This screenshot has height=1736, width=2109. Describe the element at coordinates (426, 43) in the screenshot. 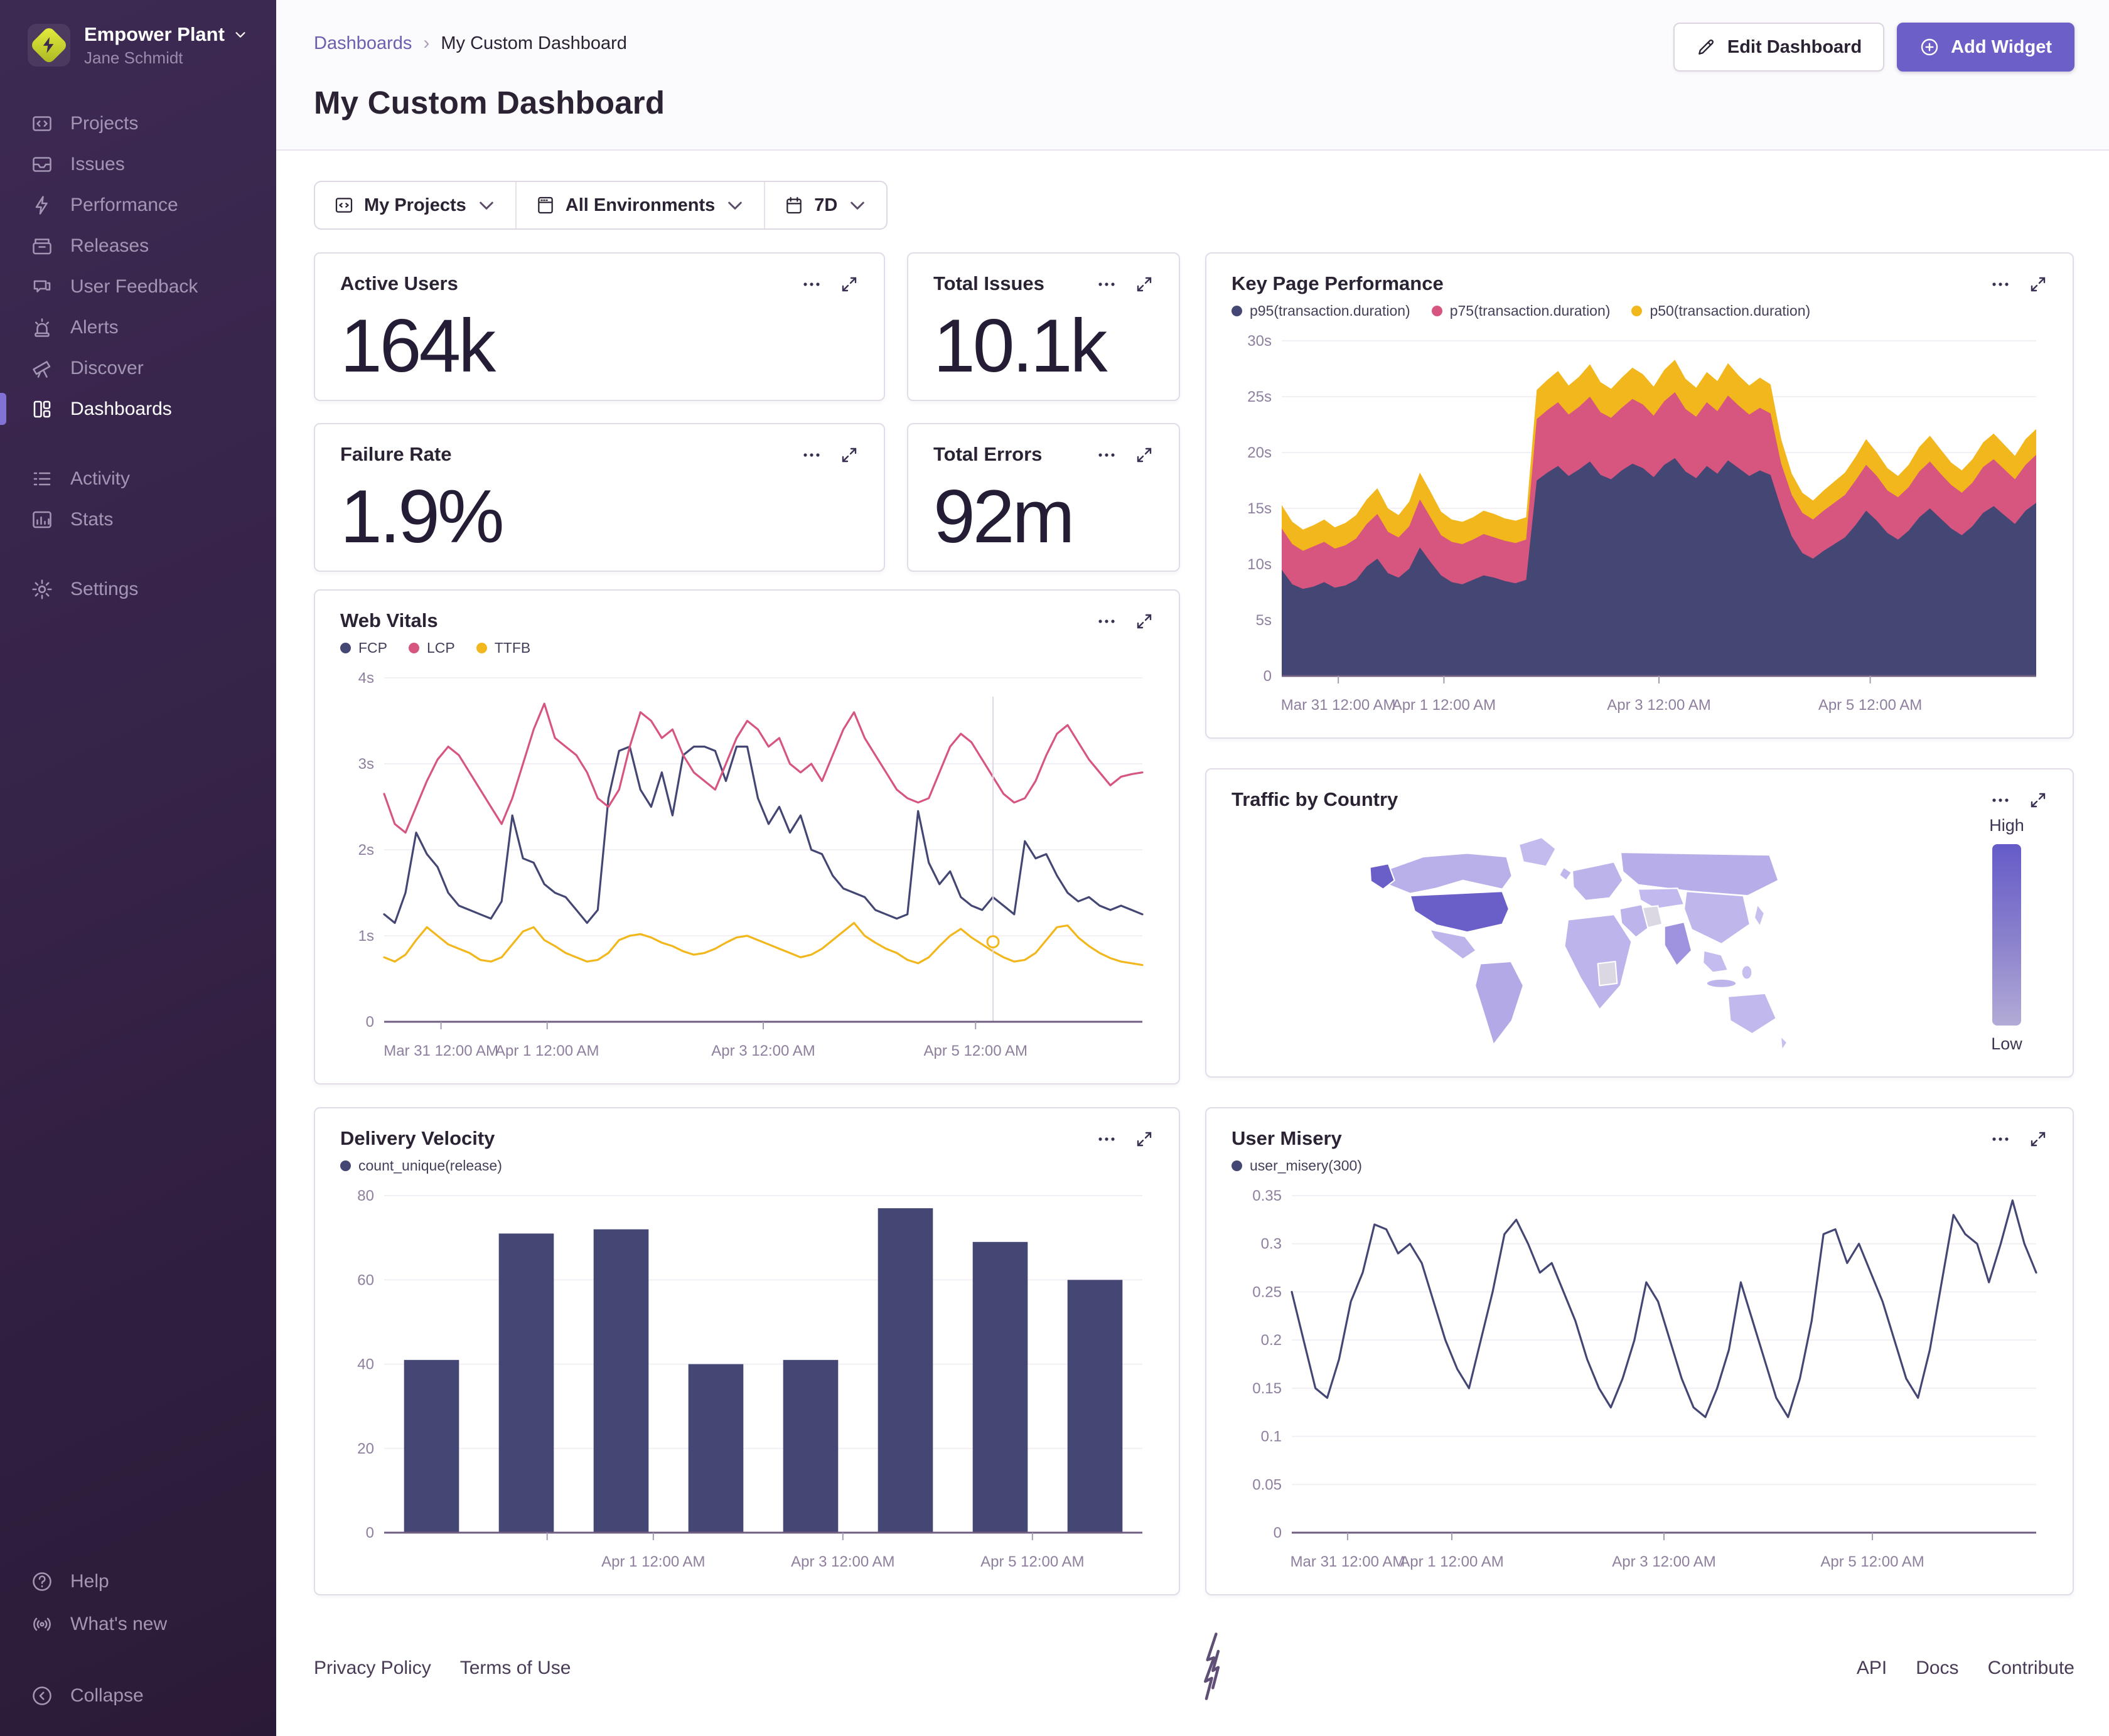

I see `breadcrumb-chevron-icon: ›` at that location.